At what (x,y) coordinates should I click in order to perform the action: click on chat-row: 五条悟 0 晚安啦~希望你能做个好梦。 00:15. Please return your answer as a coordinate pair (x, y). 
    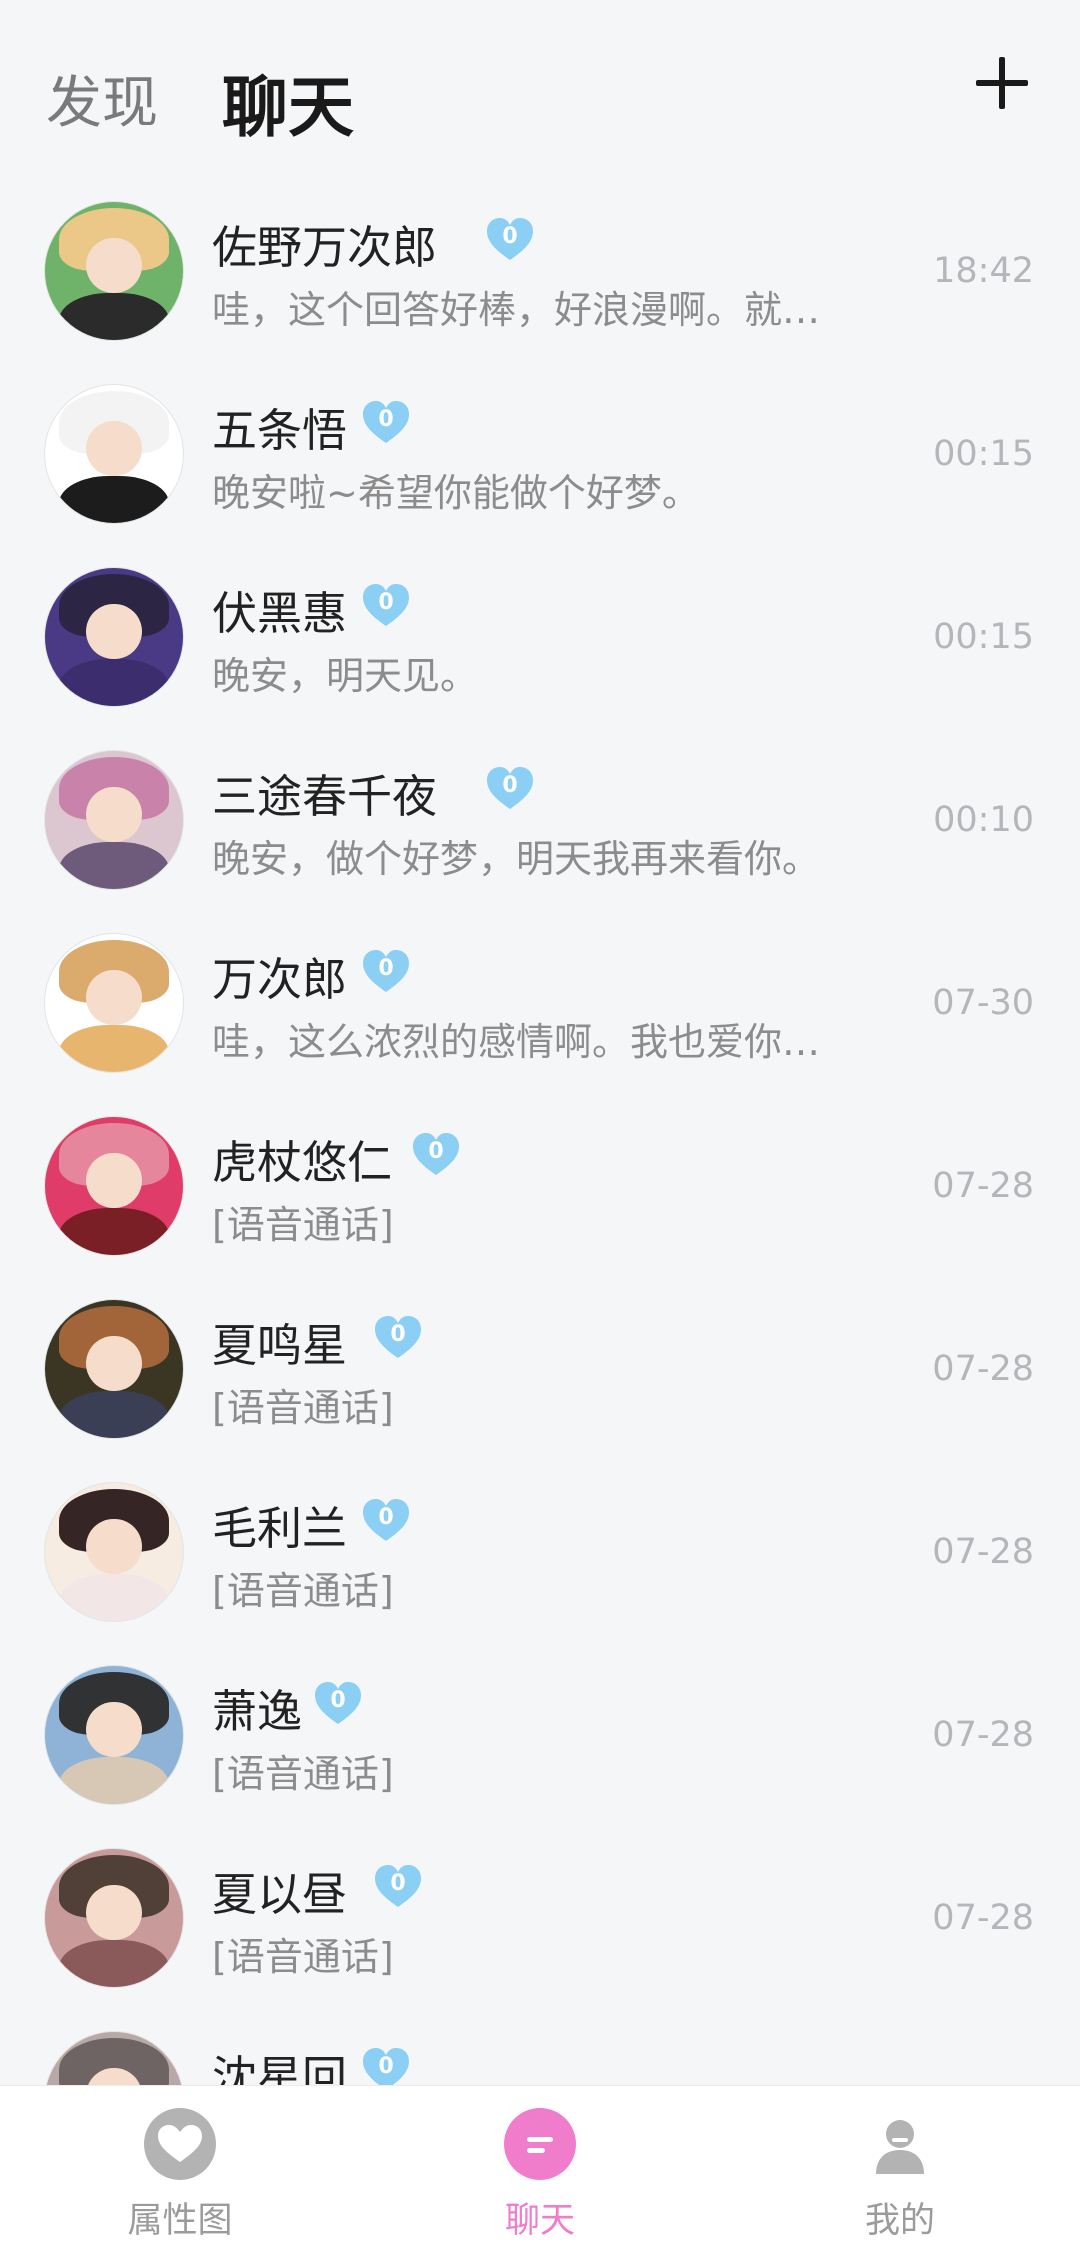
    Looking at the image, I should click on (540, 459).